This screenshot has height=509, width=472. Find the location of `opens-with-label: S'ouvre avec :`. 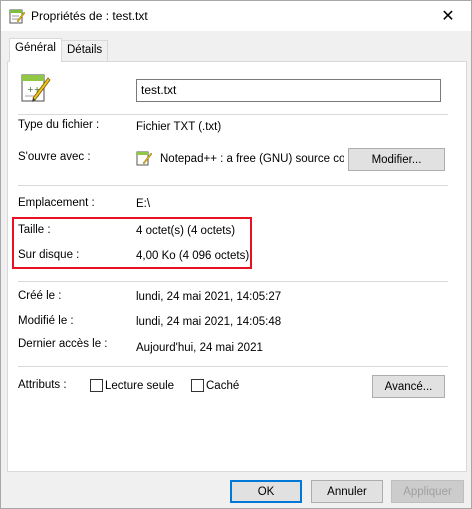

opens-with-label: S'ouvre avec : is located at coordinates (54, 157).